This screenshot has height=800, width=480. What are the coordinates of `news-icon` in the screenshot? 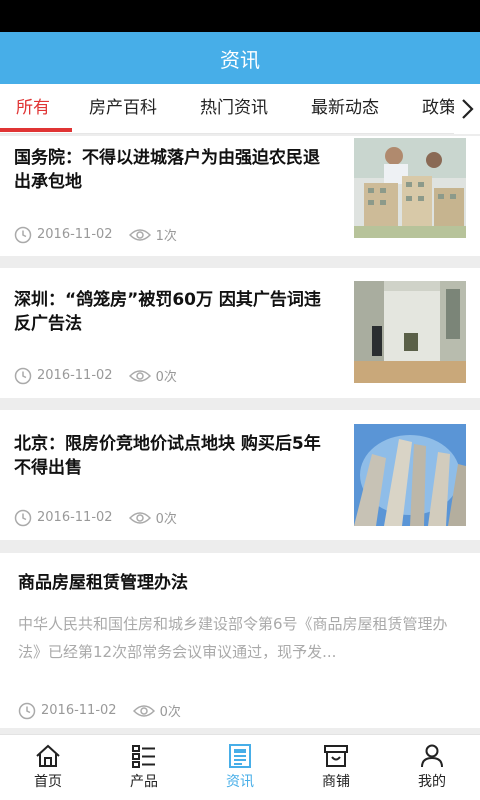 It's located at (240, 756).